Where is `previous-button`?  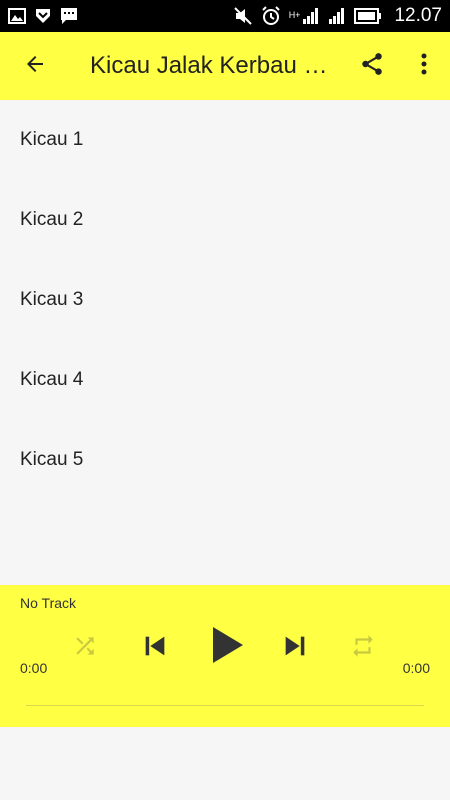
previous-button is located at coordinates (155, 648).